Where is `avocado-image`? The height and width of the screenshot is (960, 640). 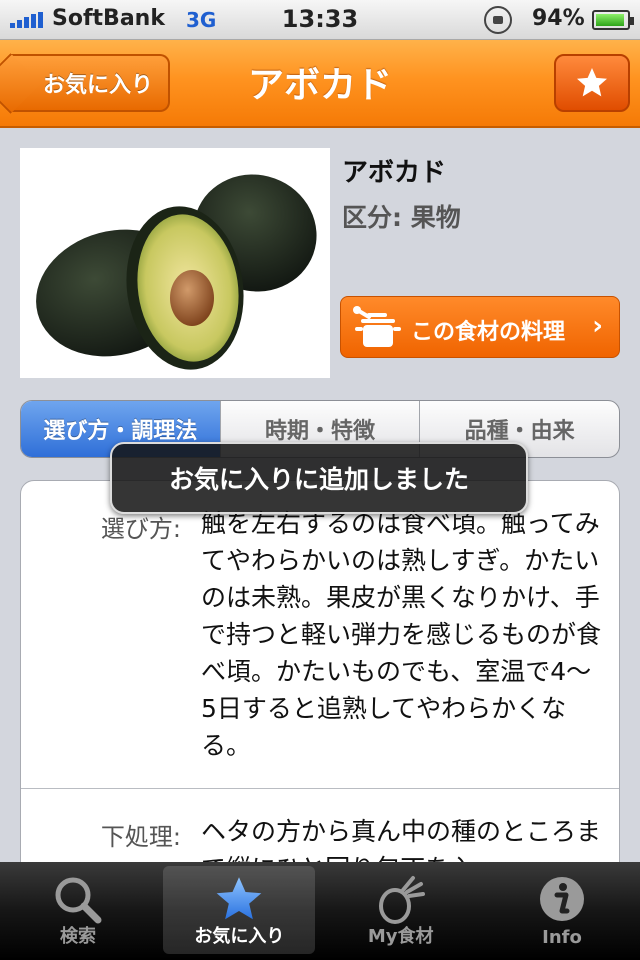 avocado-image is located at coordinates (176, 272).